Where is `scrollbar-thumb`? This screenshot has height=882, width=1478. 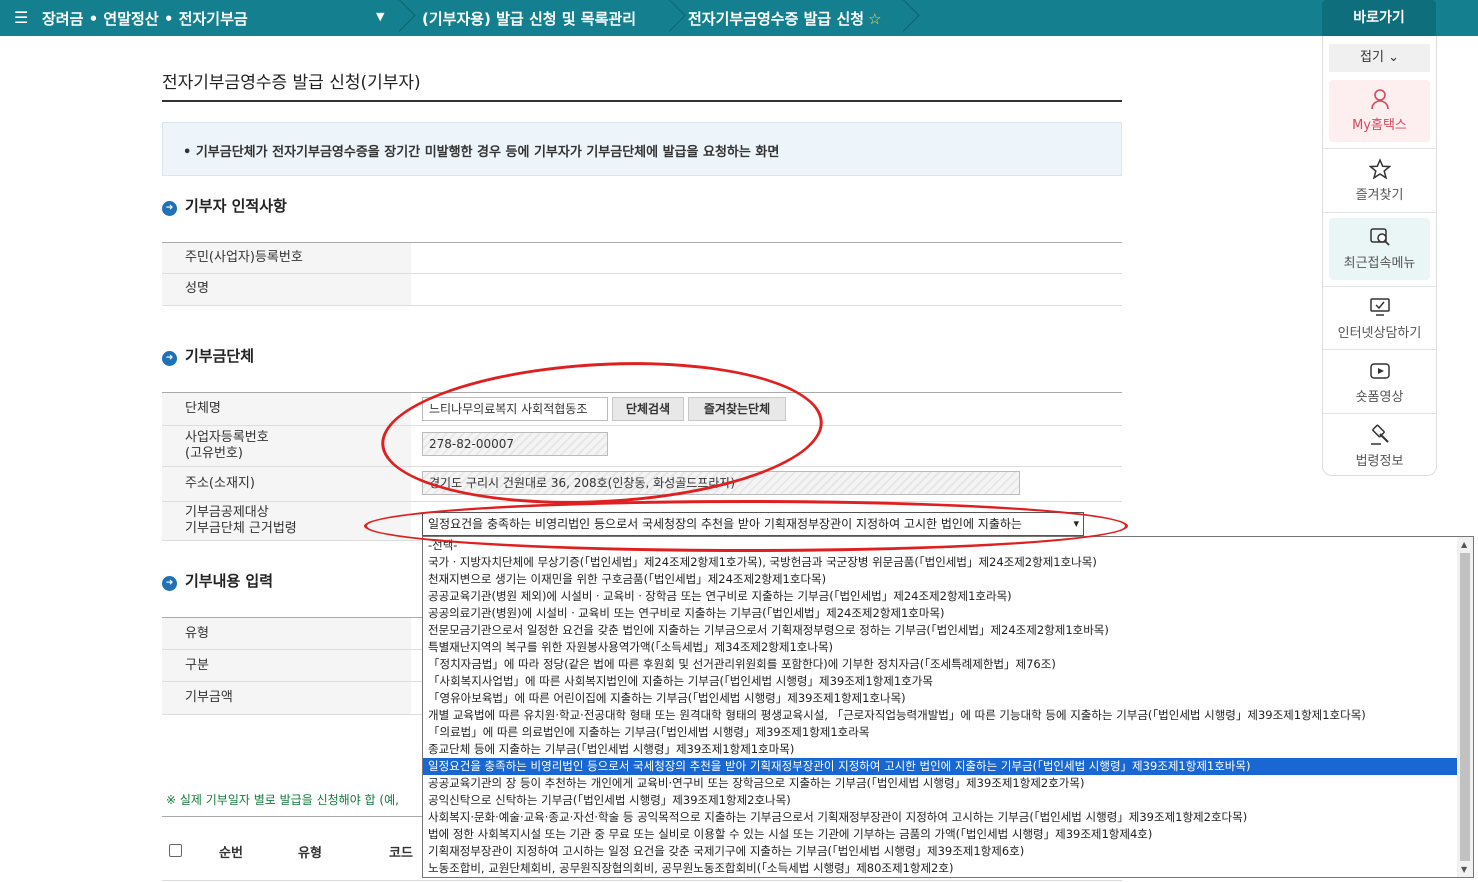 scrollbar-thumb is located at coordinates (1465, 707).